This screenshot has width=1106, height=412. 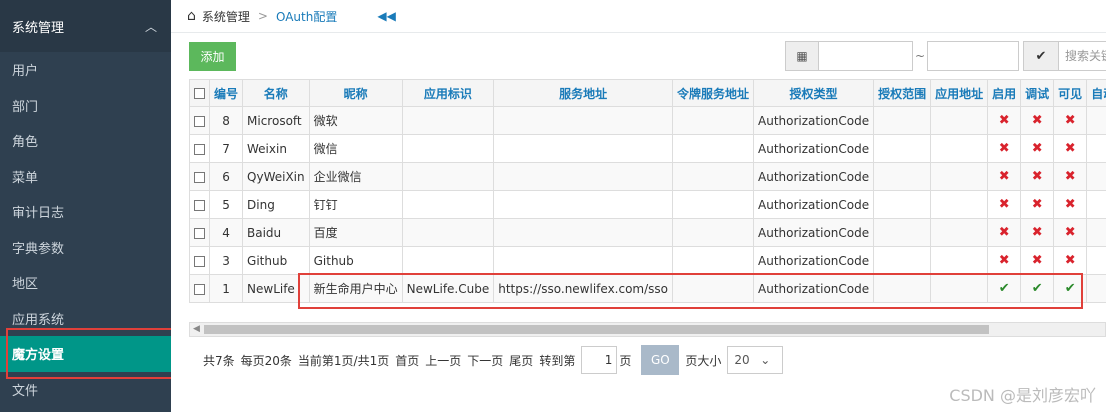 What do you see at coordinates (647, 232) in the screenshot?
I see `table-row: 4Baidu百度 AuthorizationCode ✖ ✖ ✖ ✖` at bounding box center [647, 232].